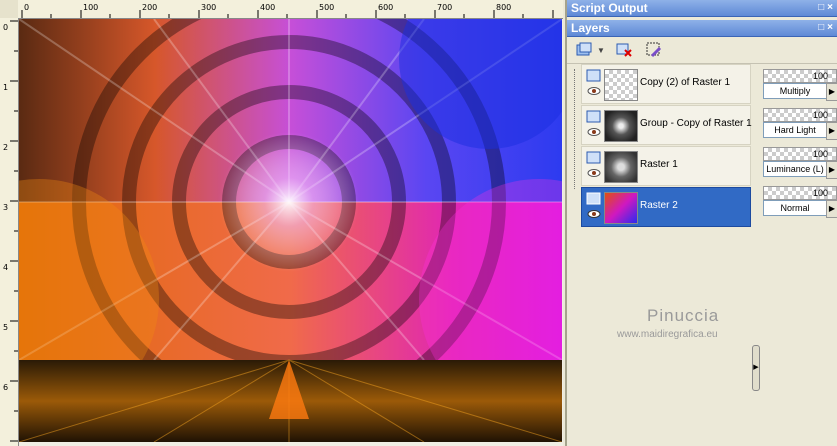 The height and width of the screenshot is (446, 837). What do you see at coordinates (327, 7) in the screenshot?
I see `ruler-label: 500` at bounding box center [327, 7].